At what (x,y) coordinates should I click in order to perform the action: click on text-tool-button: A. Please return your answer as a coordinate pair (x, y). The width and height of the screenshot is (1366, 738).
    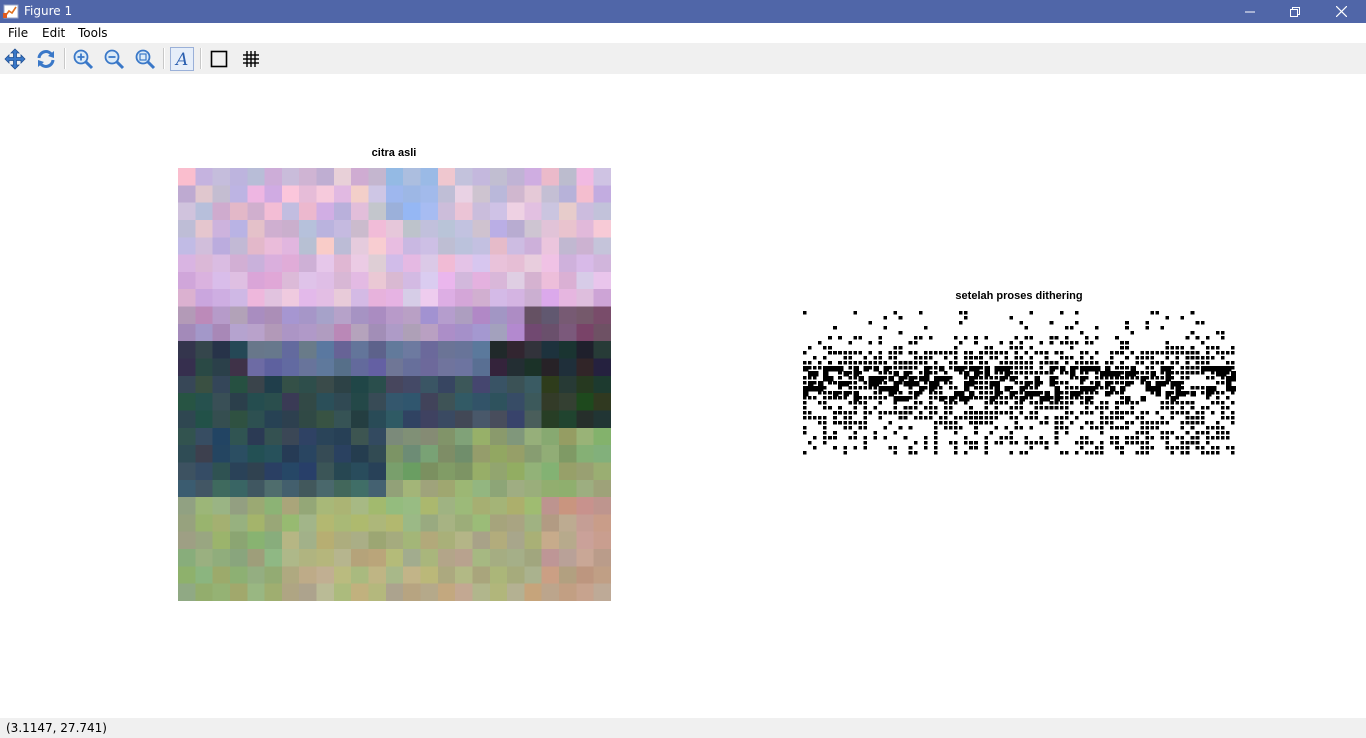
    Looking at the image, I should click on (182, 59).